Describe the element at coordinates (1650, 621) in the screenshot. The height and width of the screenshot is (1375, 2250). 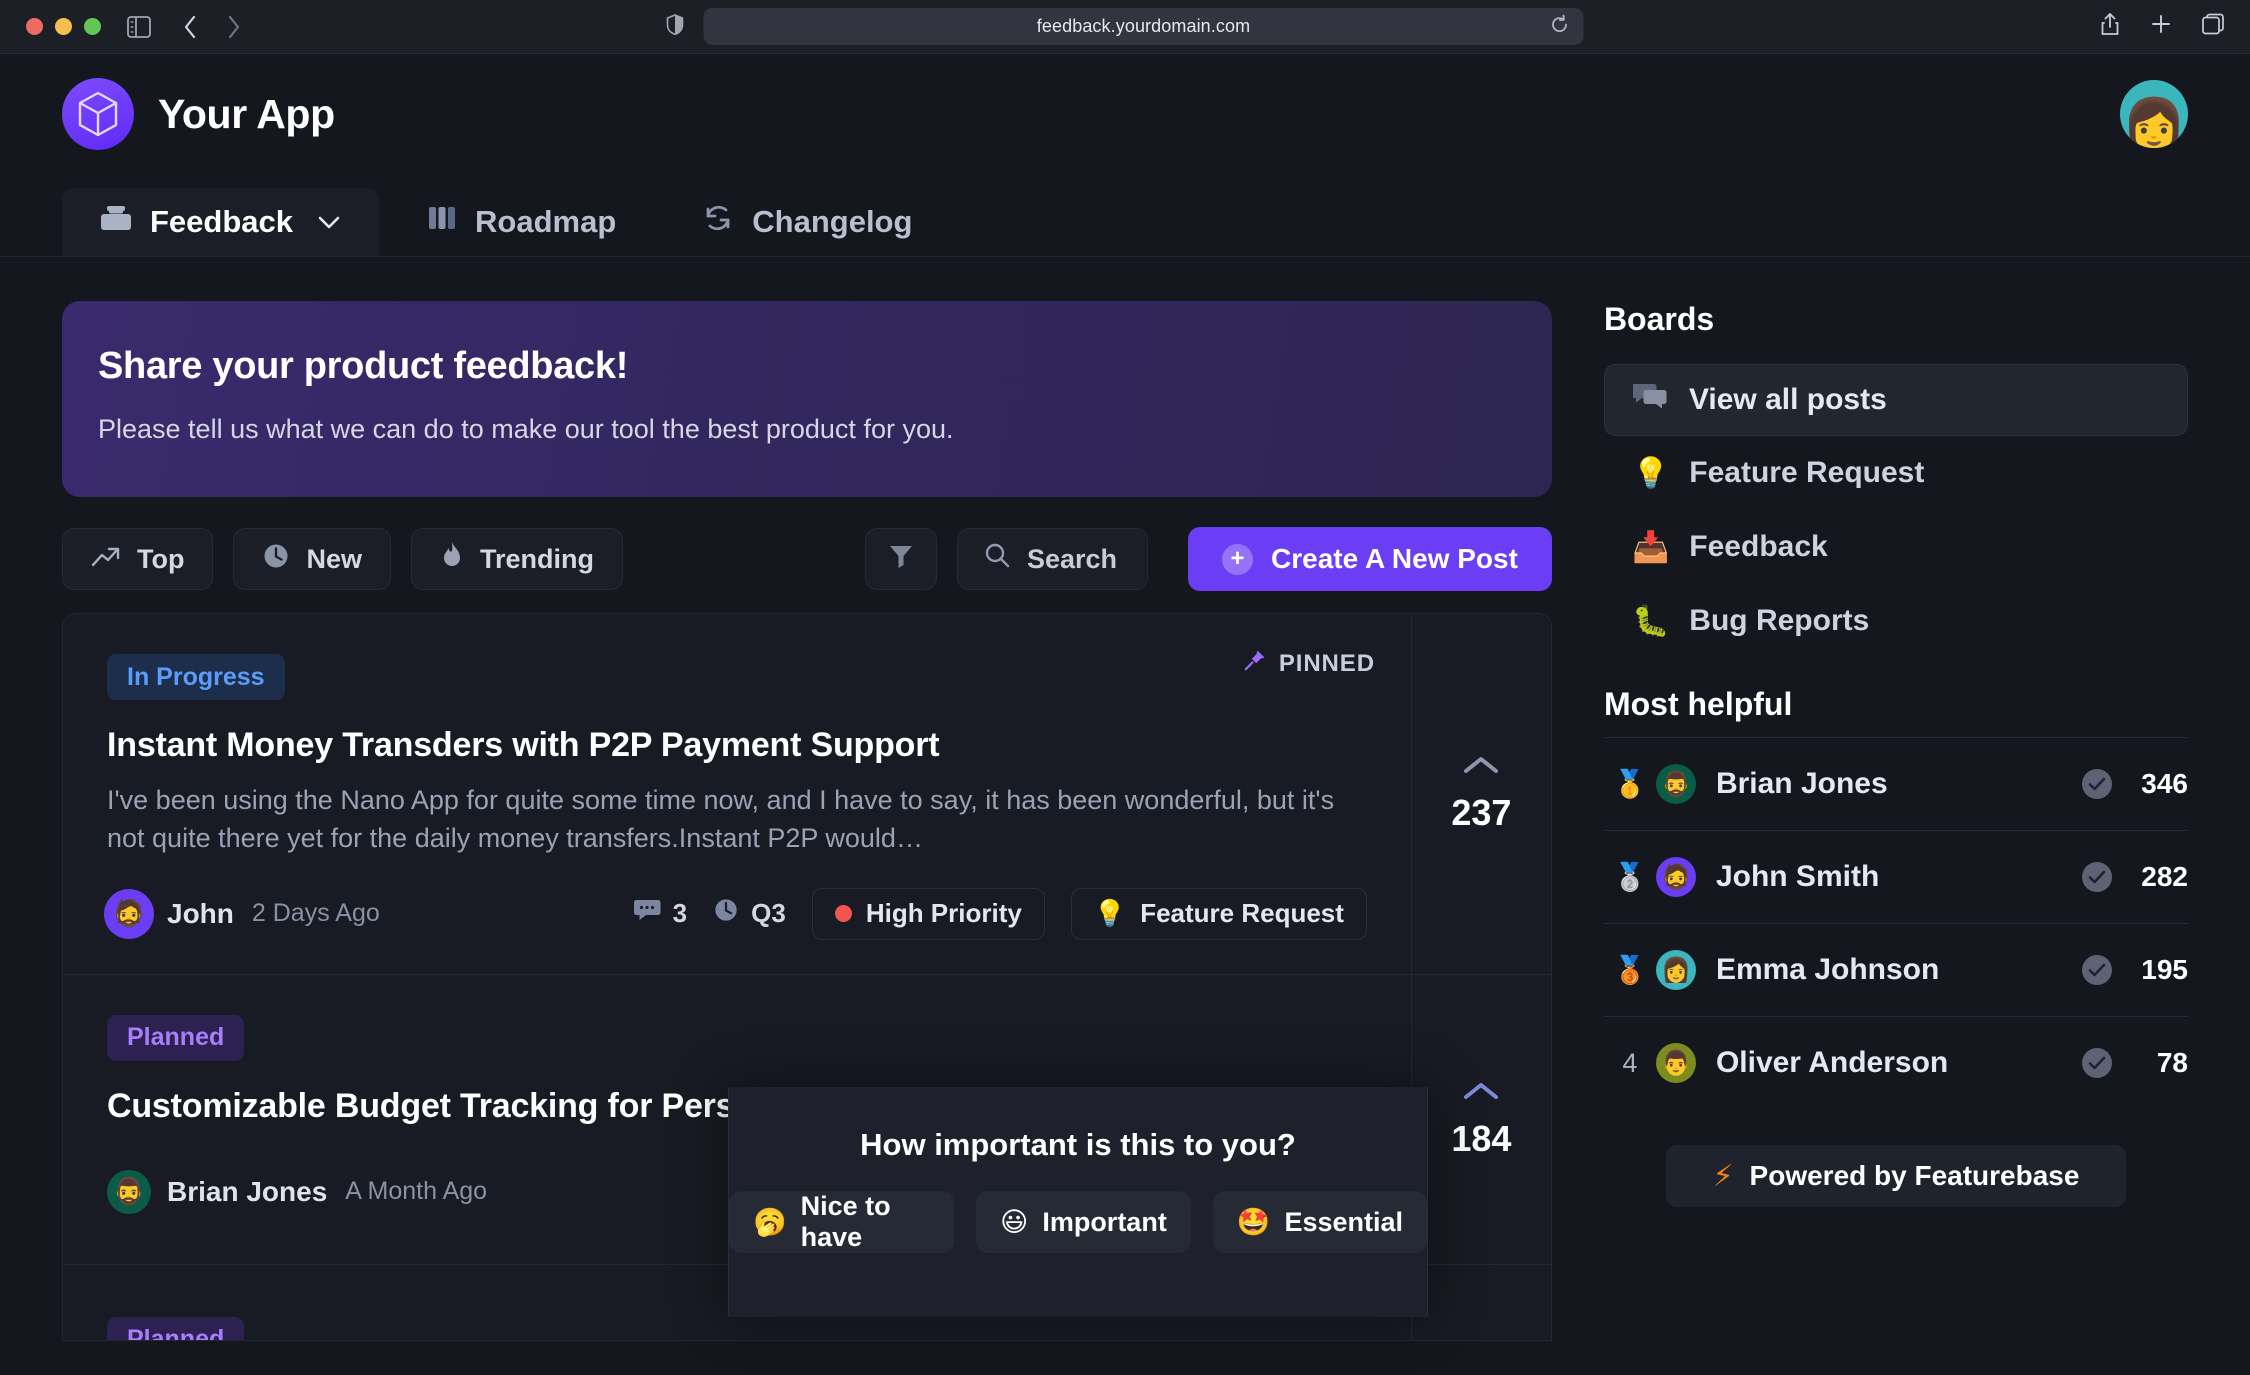
I see `bug-icon: 🐛` at that location.